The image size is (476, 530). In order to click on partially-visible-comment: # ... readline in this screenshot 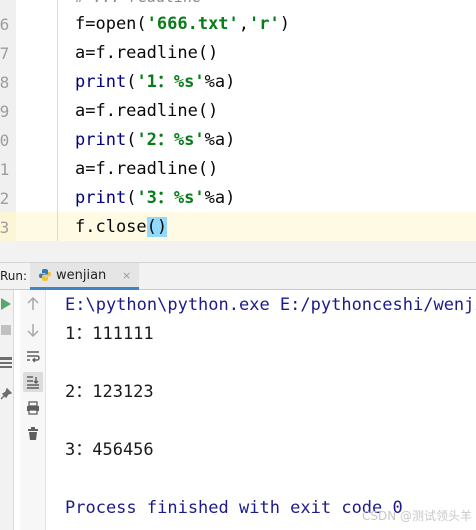, I will do `click(138, 4)`.